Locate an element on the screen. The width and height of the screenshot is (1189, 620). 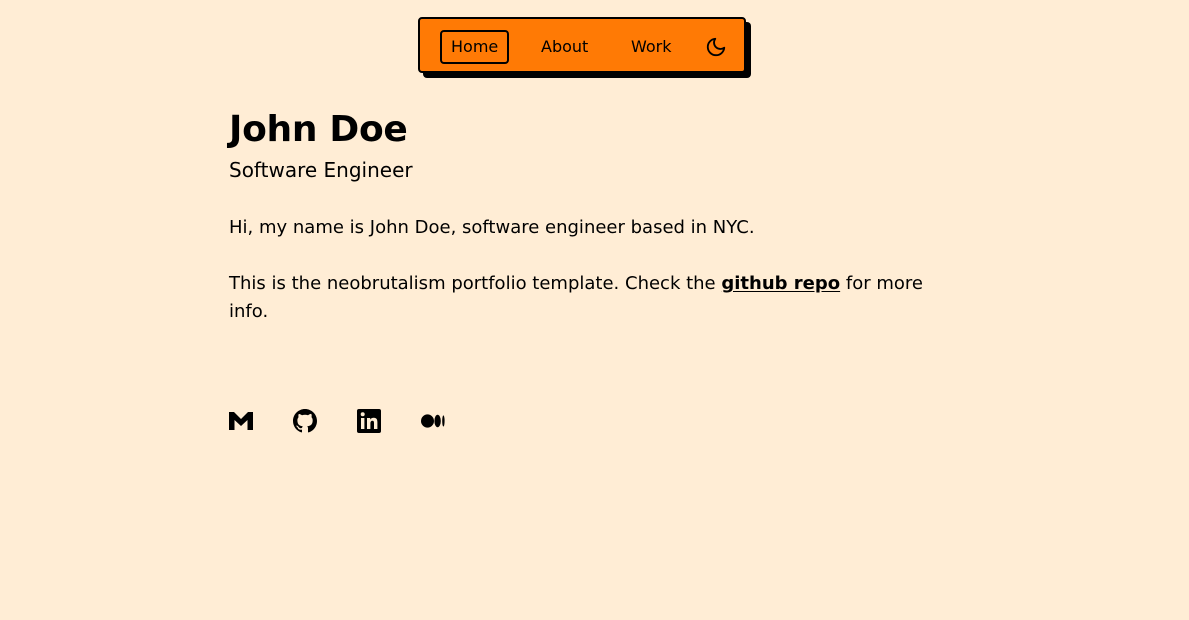
medium-link is located at coordinates (433, 421).